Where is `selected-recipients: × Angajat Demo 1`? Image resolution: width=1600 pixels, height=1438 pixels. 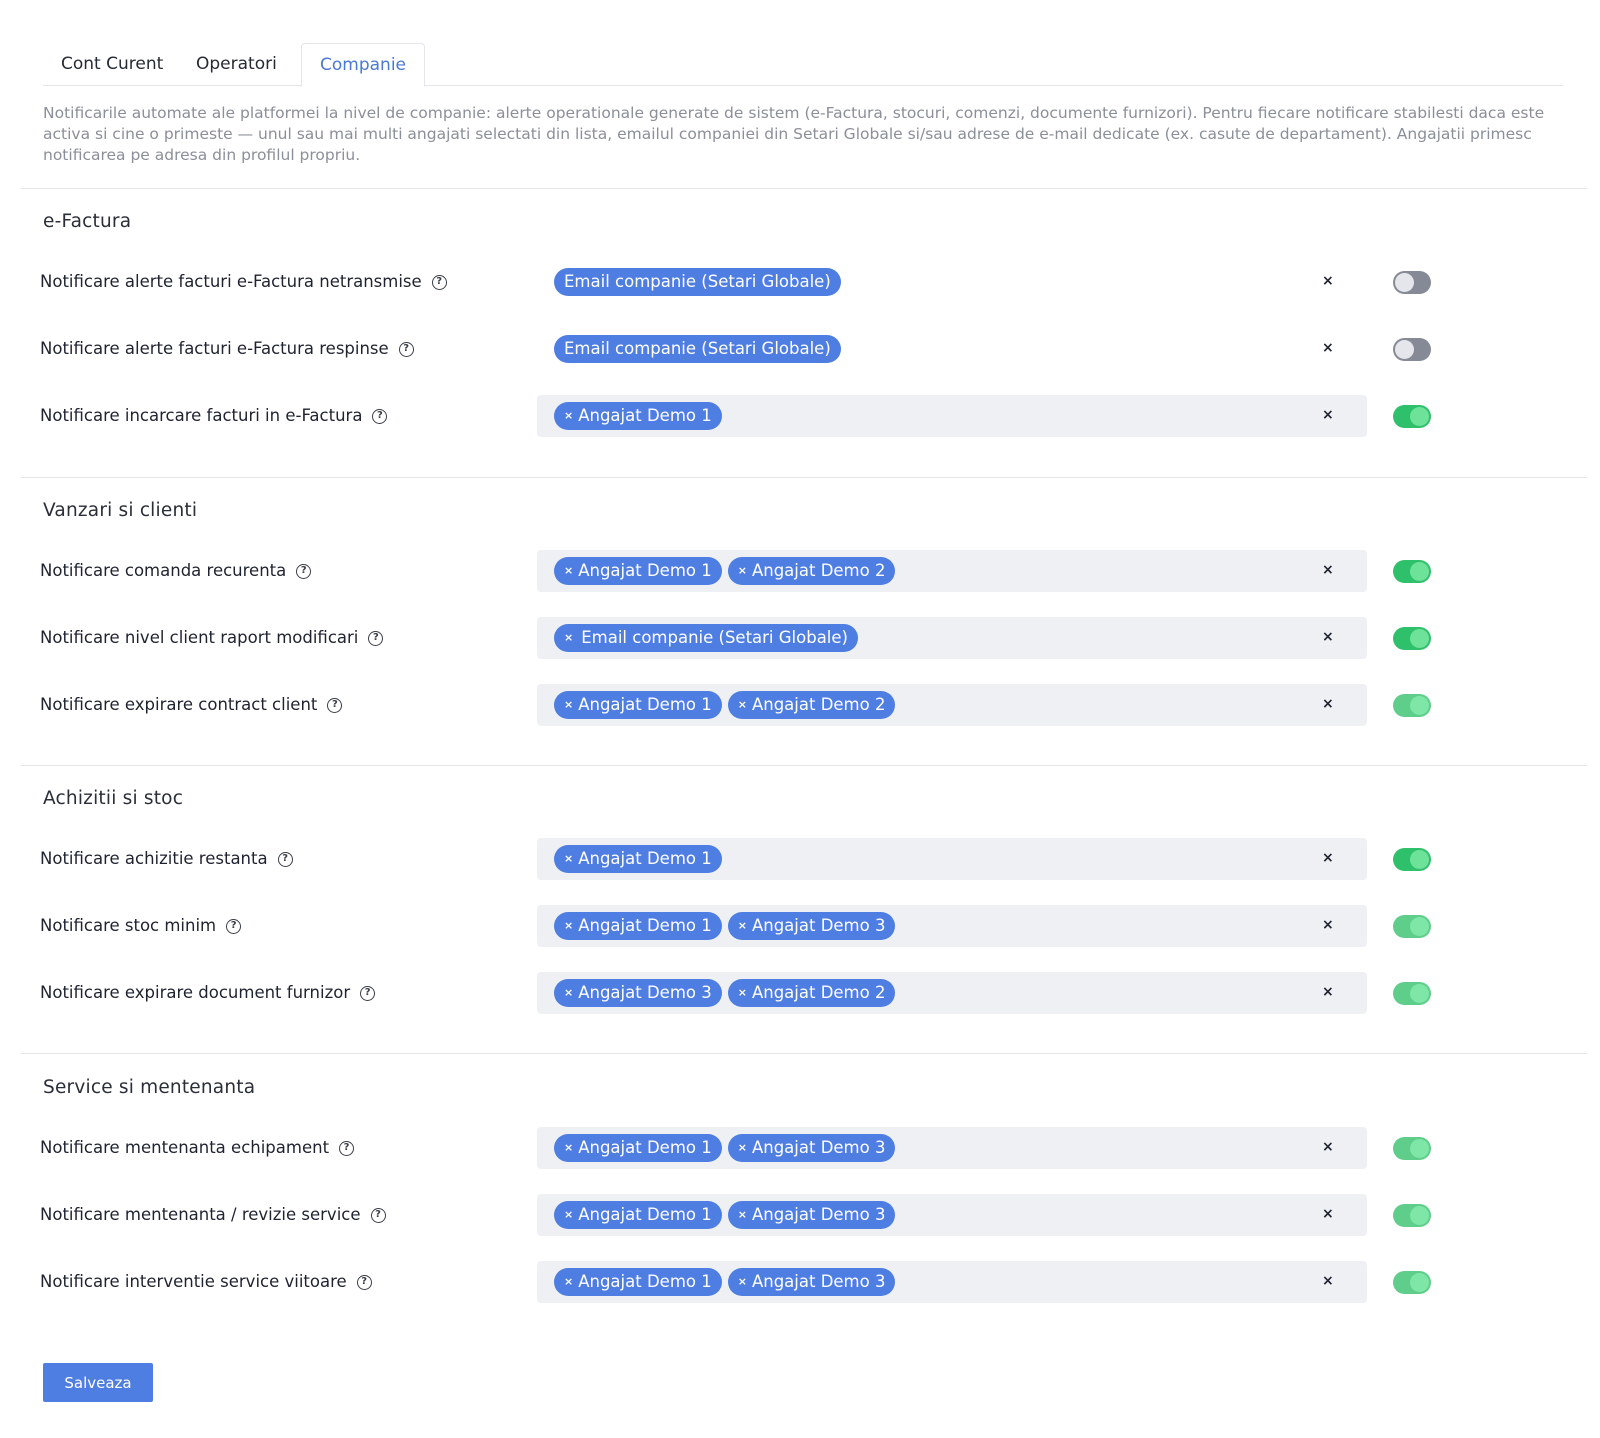
selected-recipients: × Angajat Demo 1 is located at coordinates (638, 859).